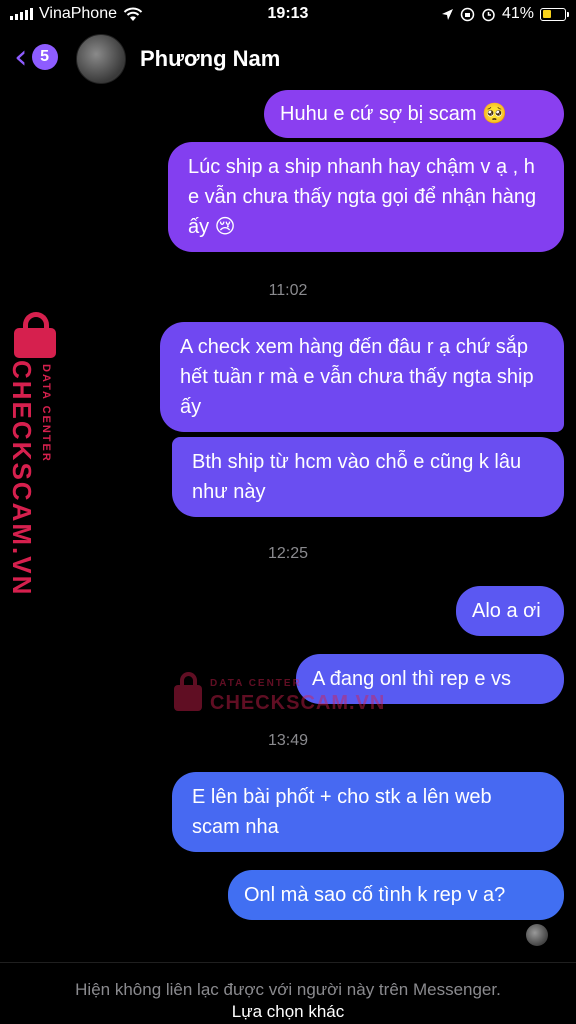  I want to click on battery-fill, so click(547, 14).